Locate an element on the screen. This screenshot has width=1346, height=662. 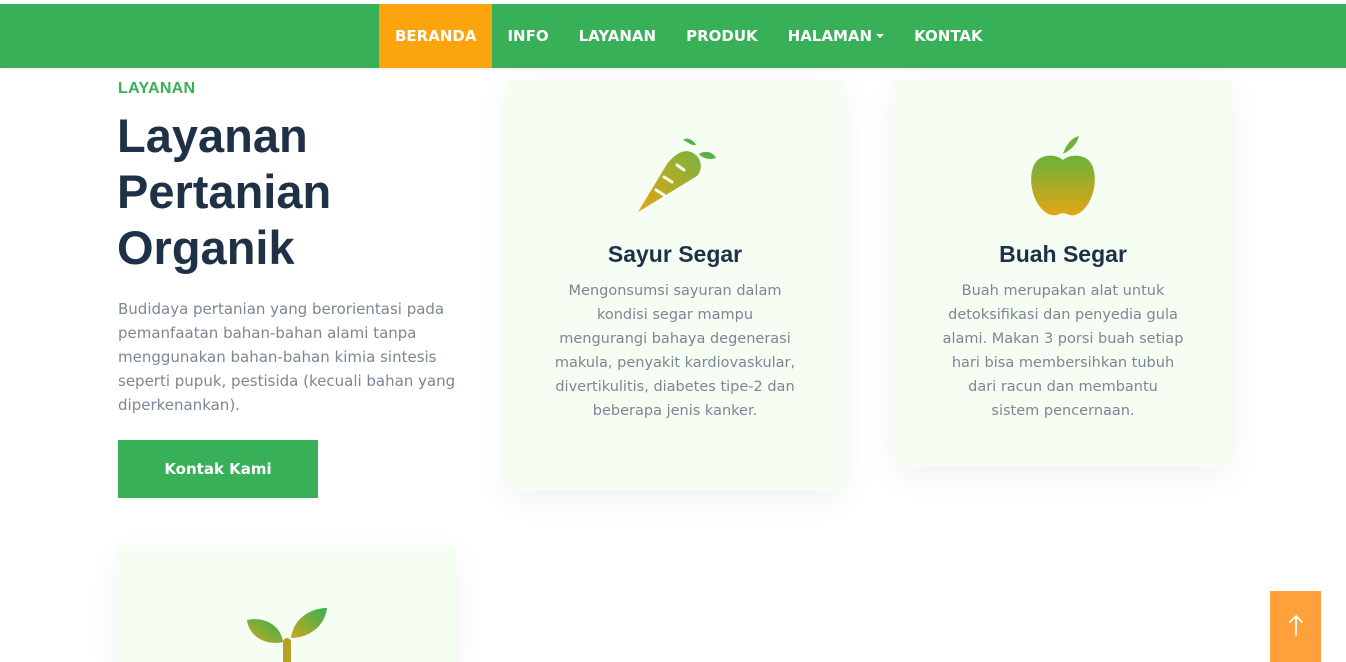
nav-item-label: HALAMAN is located at coordinates (830, 36).